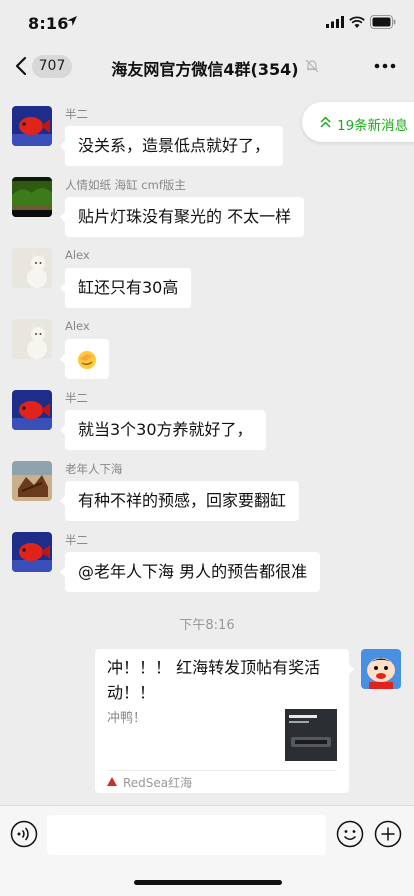 The height and width of the screenshot is (896, 414). I want to click on sender-name: 老年人下海, so click(94, 469).